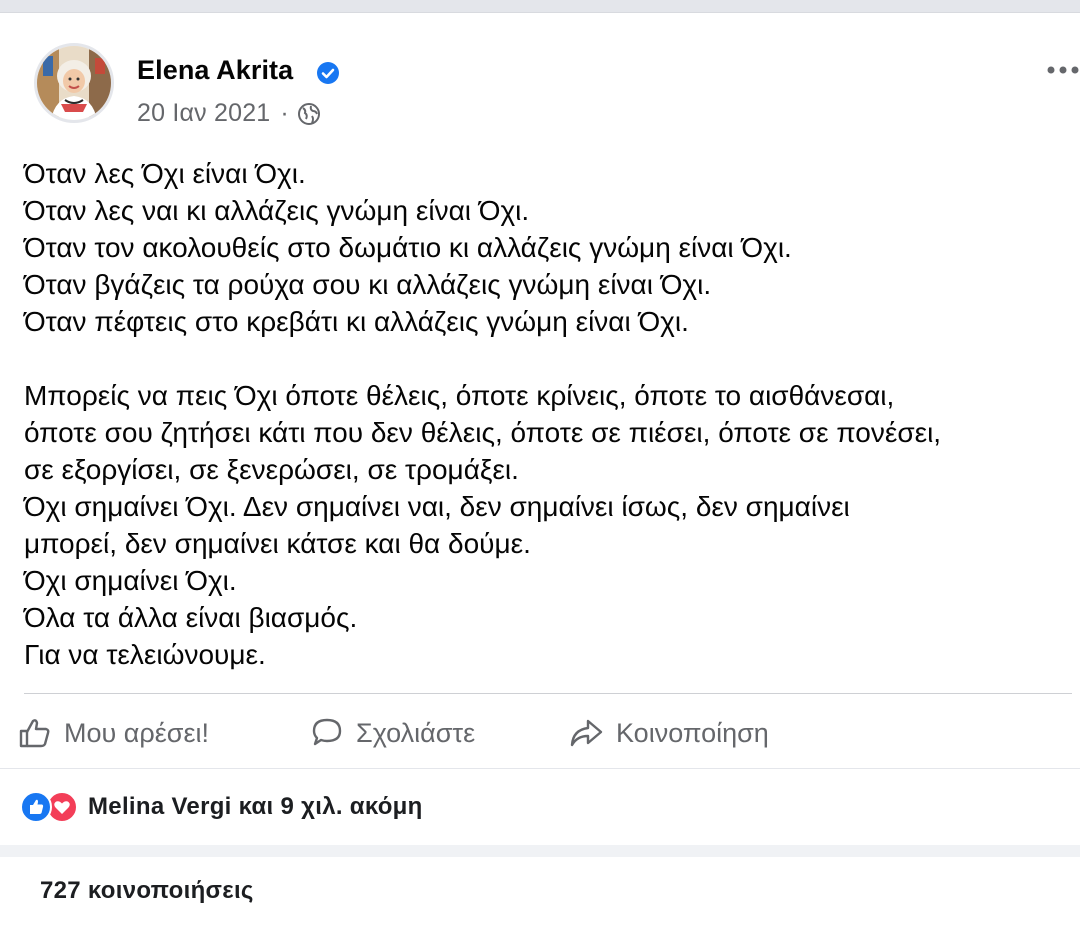 Image resolution: width=1080 pixels, height=931 pixels. What do you see at coordinates (203, 113) in the screenshot?
I see `post-date: 20 Ιαν 2021` at bounding box center [203, 113].